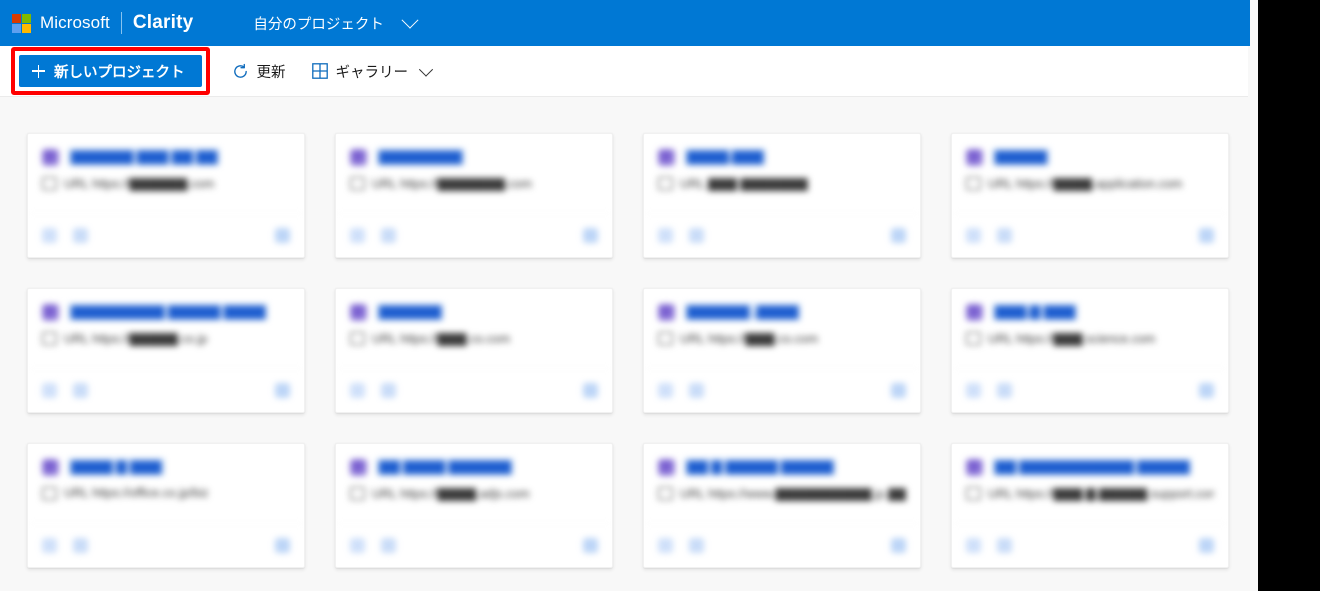 The height and width of the screenshot is (591, 1320). What do you see at coordinates (1090, 195) in the screenshot?
I see `project-card: ▇▇▇▇▇ URL https://▇▇▇▇.application.com` at bounding box center [1090, 195].